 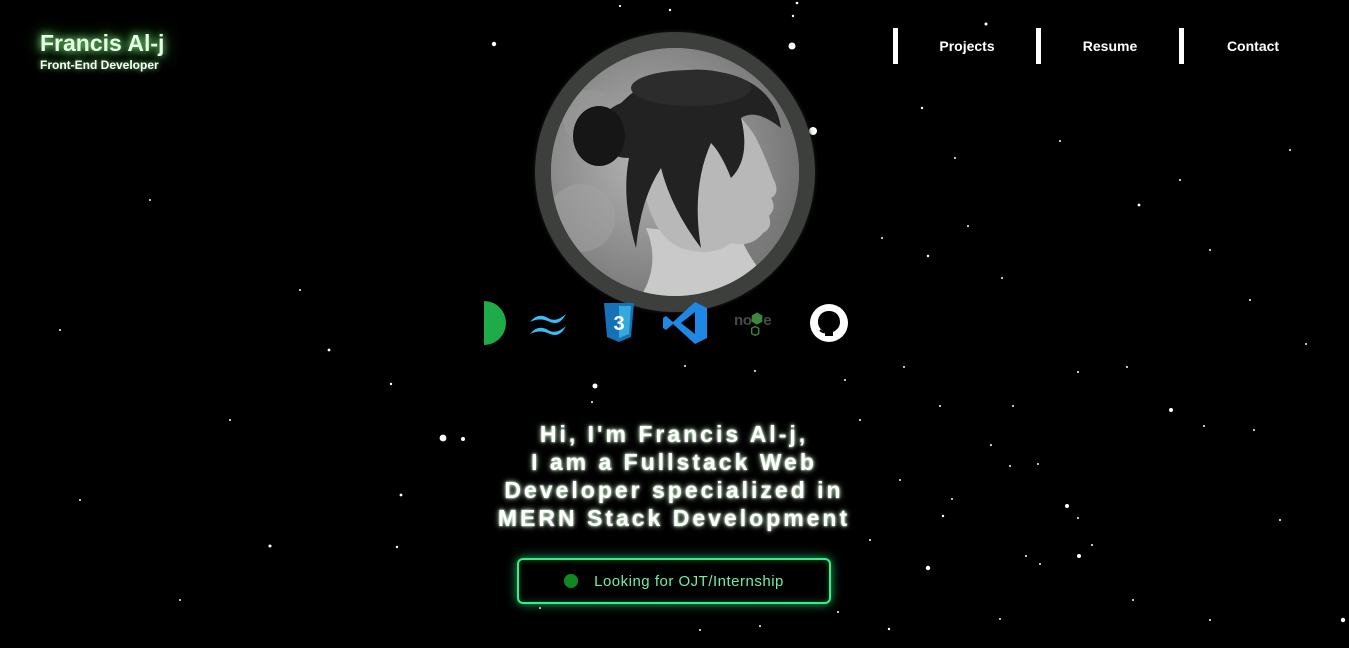 What do you see at coordinates (674, 518) in the screenshot?
I see `hero-line-4: MERN Stack Development` at bounding box center [674, 518].